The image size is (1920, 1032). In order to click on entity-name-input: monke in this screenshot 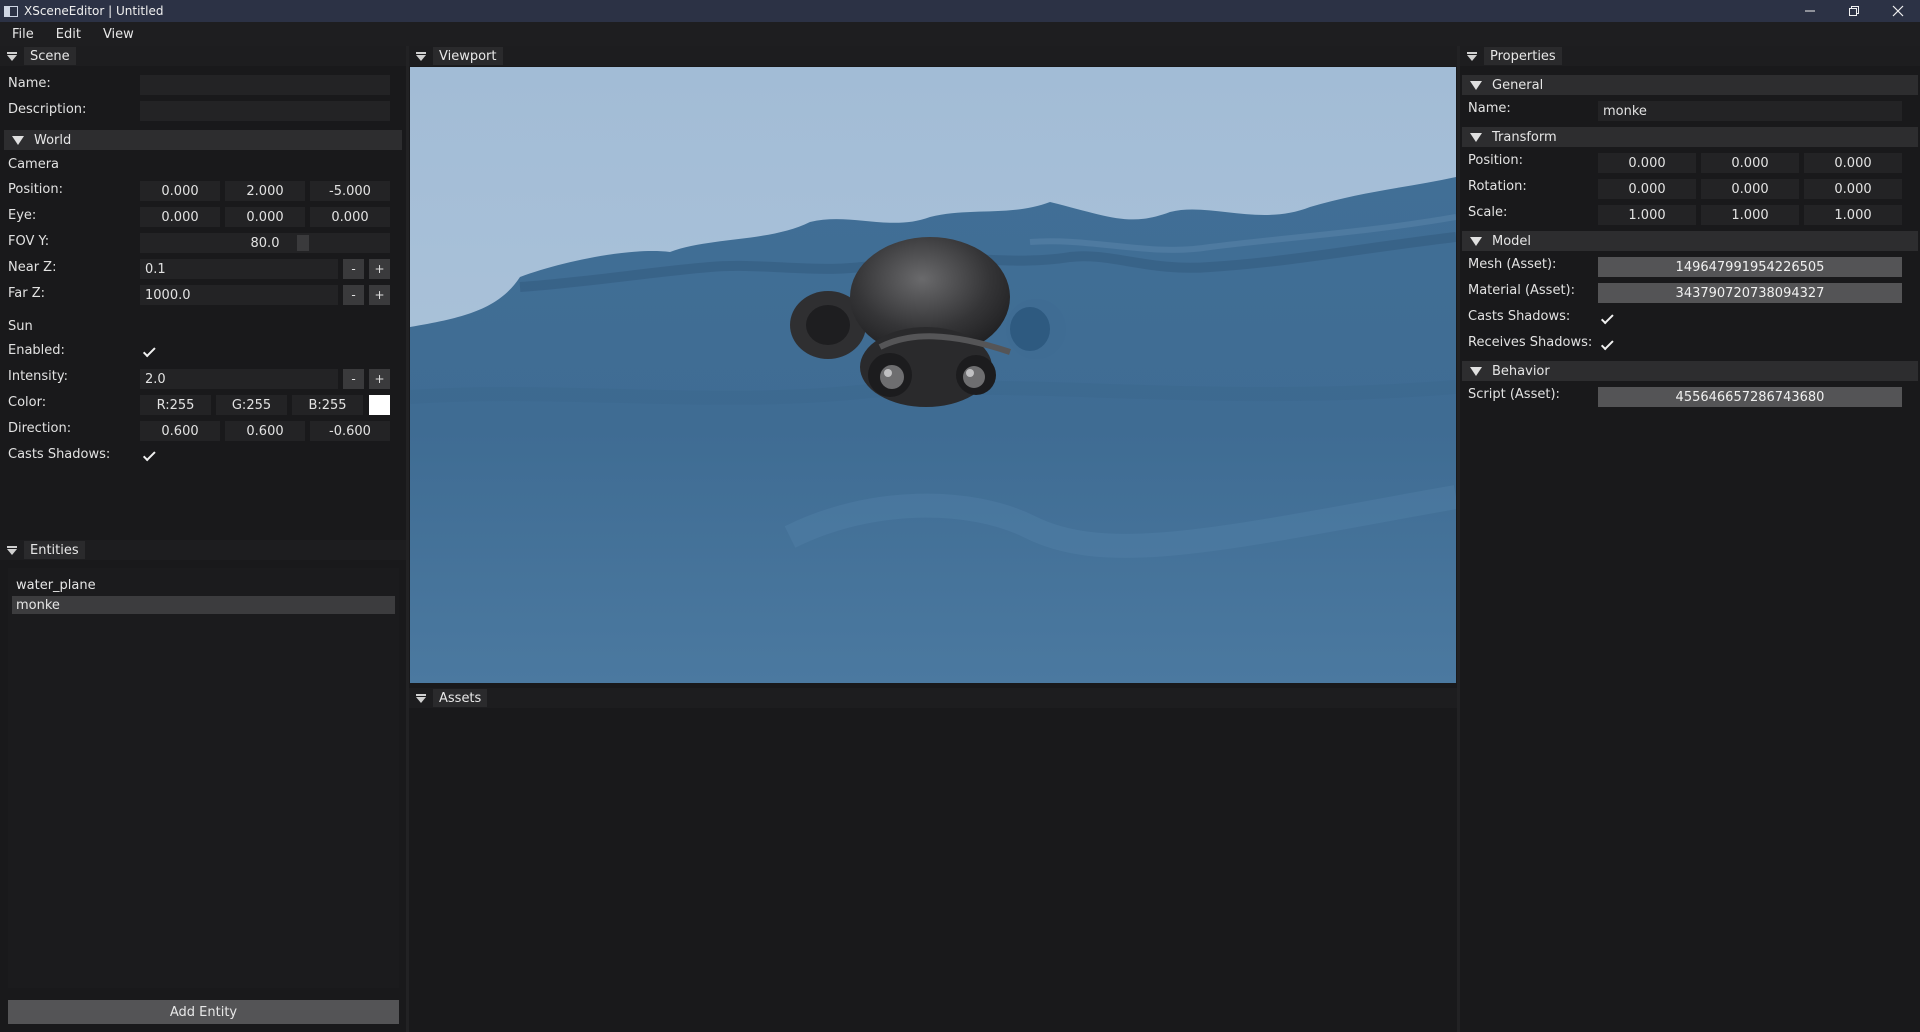, I will do `click(1750, 111)`.